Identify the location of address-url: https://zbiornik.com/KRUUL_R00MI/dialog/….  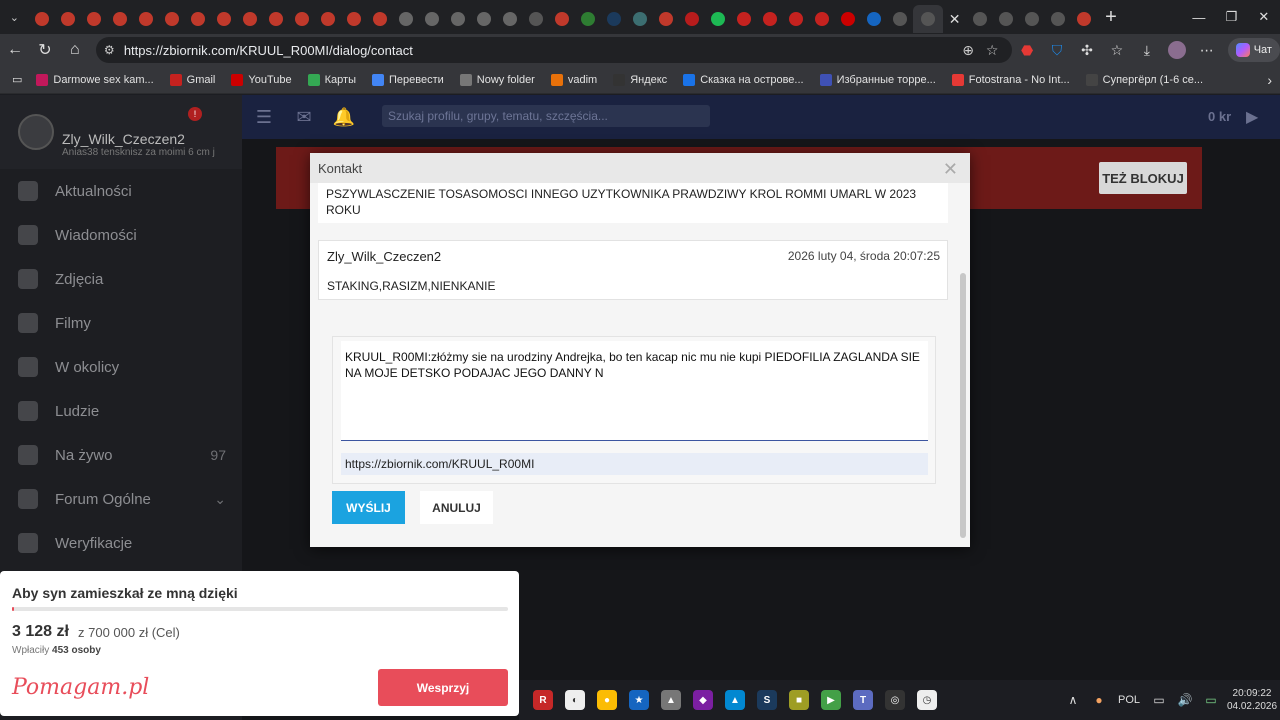
(540, 50).